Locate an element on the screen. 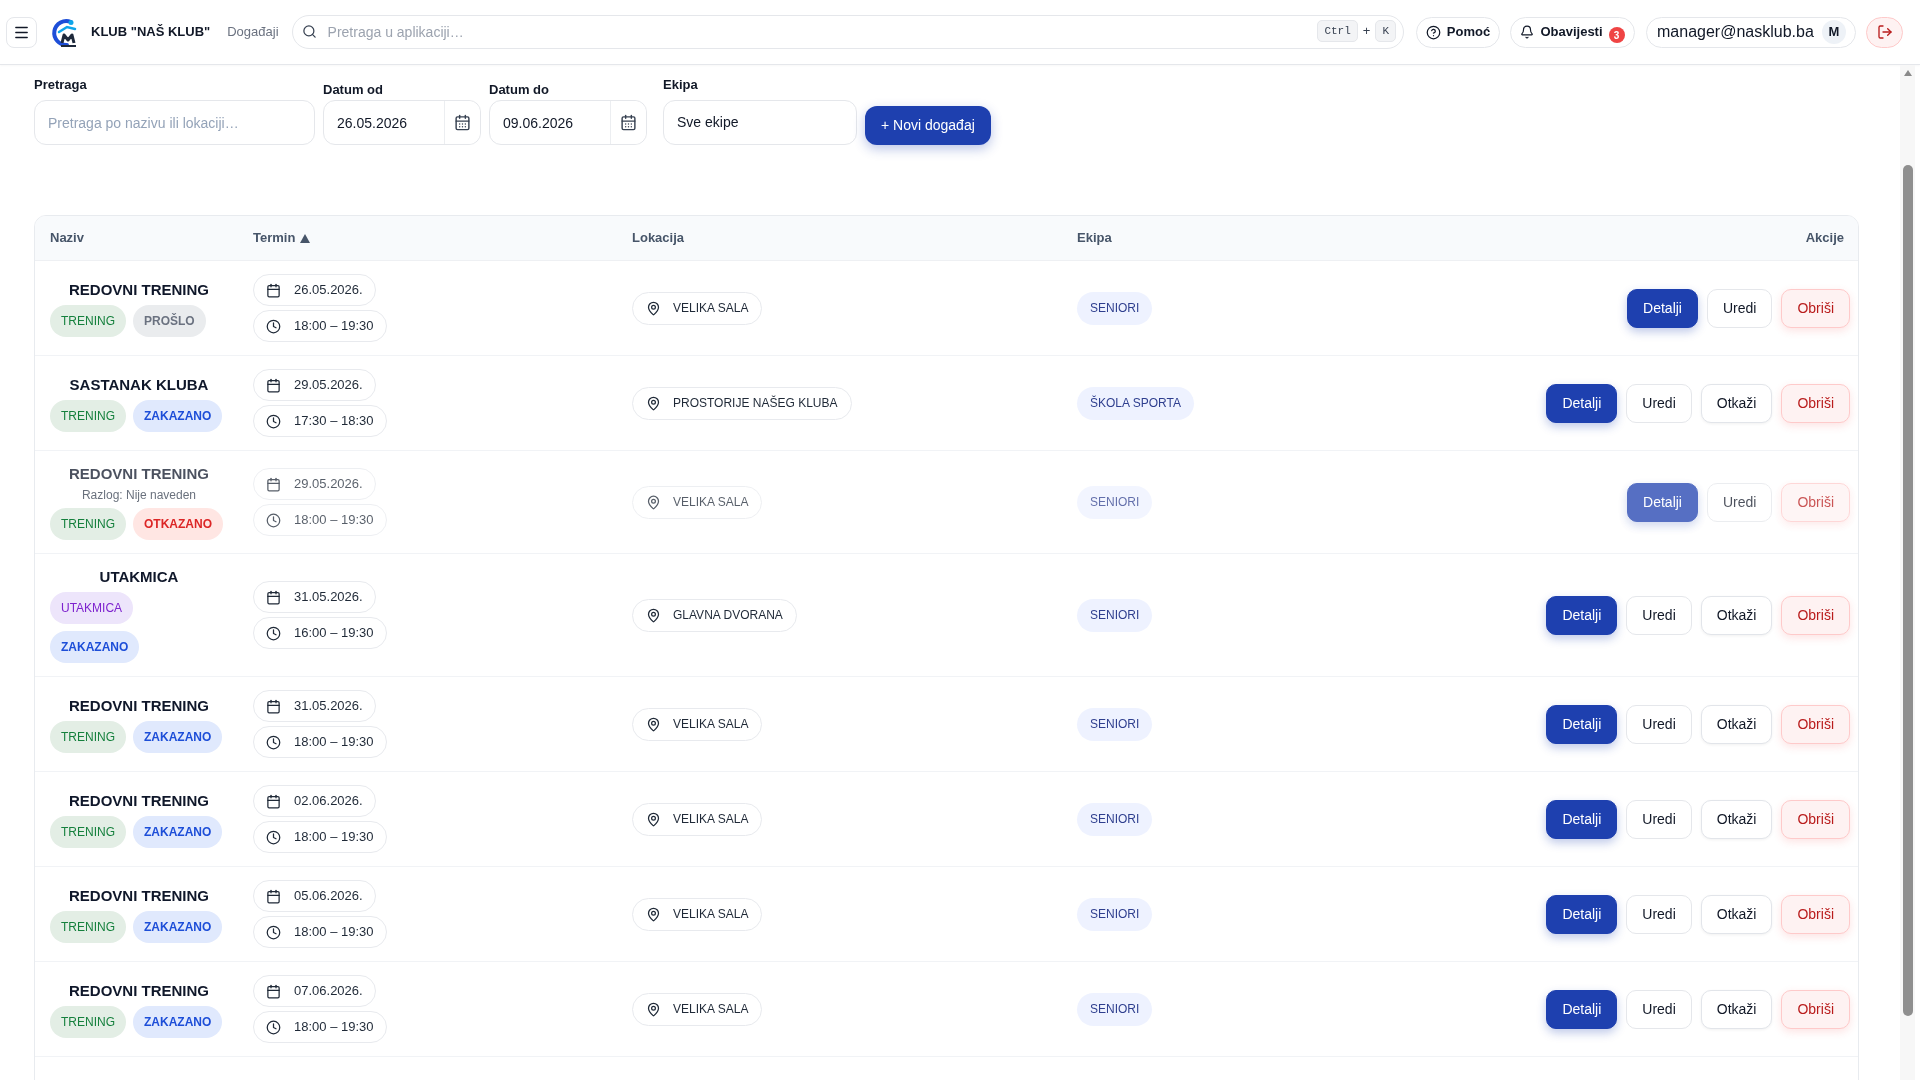 The width and height of the screenshot is (1920, 1080). column-header: Termin is located at coordinates (274, 238).